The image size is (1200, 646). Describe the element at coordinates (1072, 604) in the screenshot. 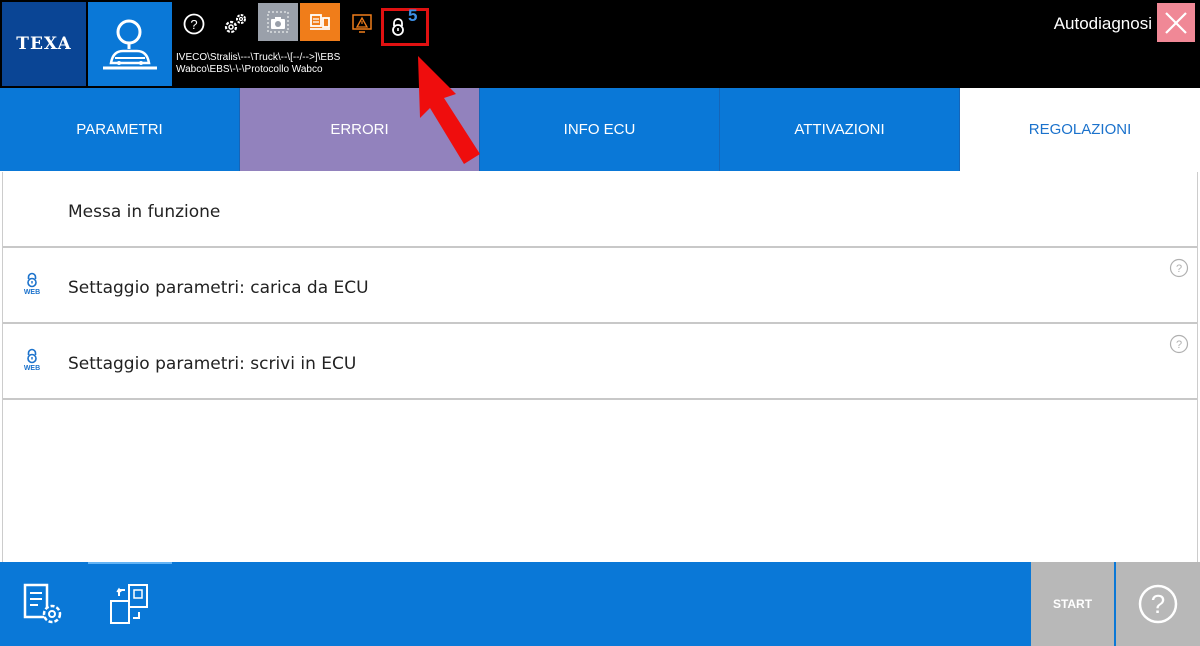

I see `start-button: START` at that location.